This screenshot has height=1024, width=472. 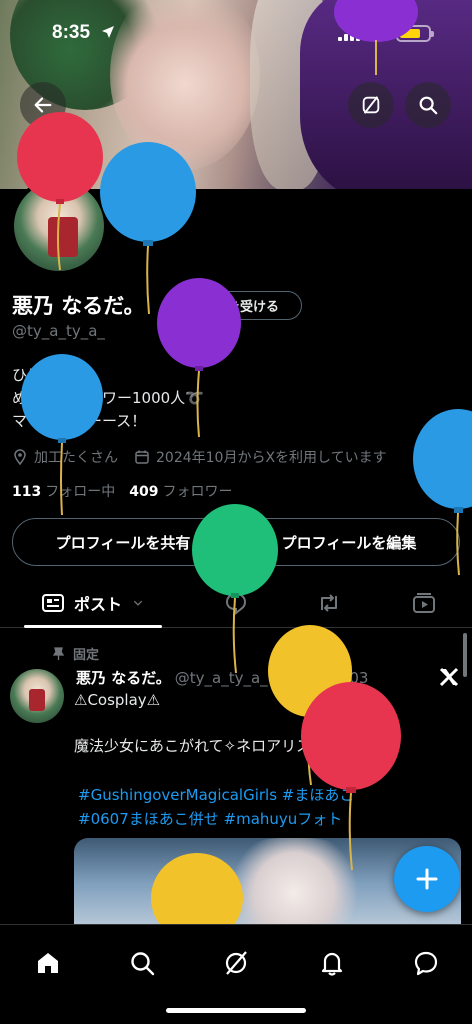 I want to click on repost-icon, so click(x=329, y=603).